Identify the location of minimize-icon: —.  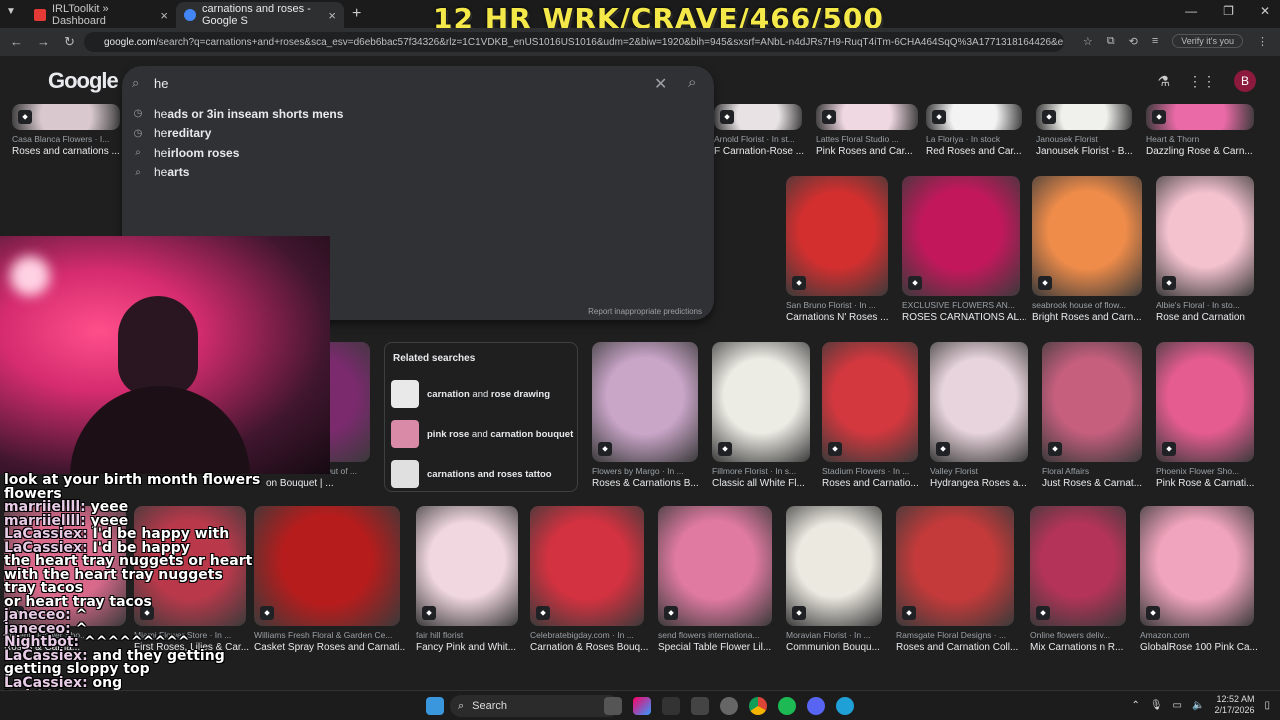
(1191, 11).